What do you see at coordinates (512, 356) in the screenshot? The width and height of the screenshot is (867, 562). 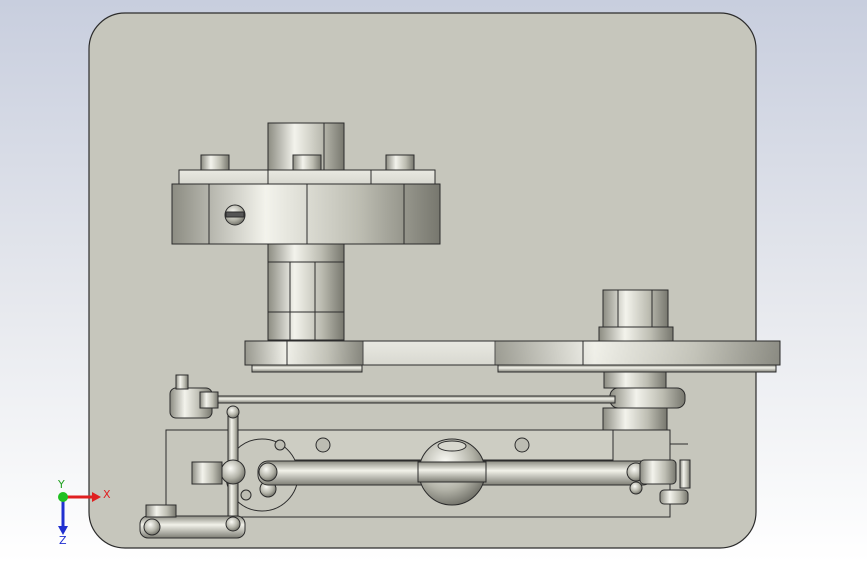 I see `drive-belt` at bounding box center [512, 356].